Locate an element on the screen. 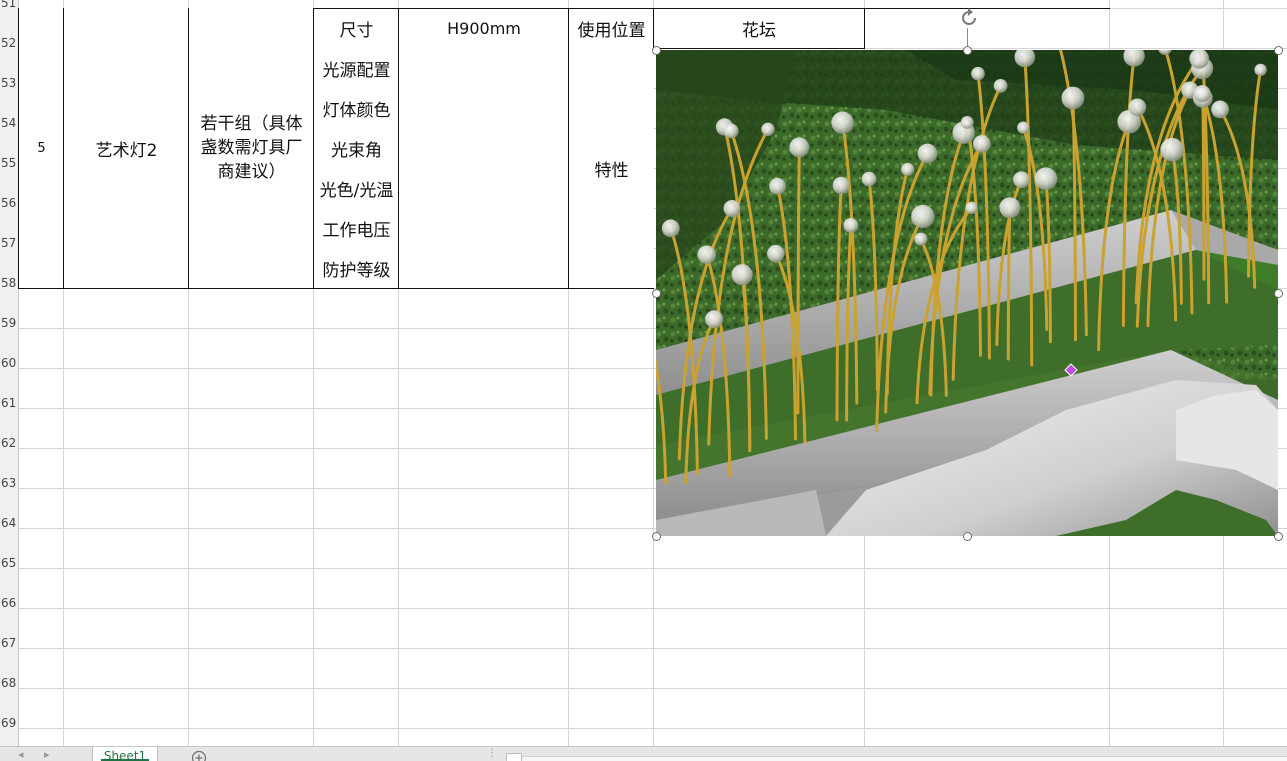 Image resolution: width=1287 pixels, height=761 pixels. cell-spec-label: 光束角 is located at coordinates (356, 148).